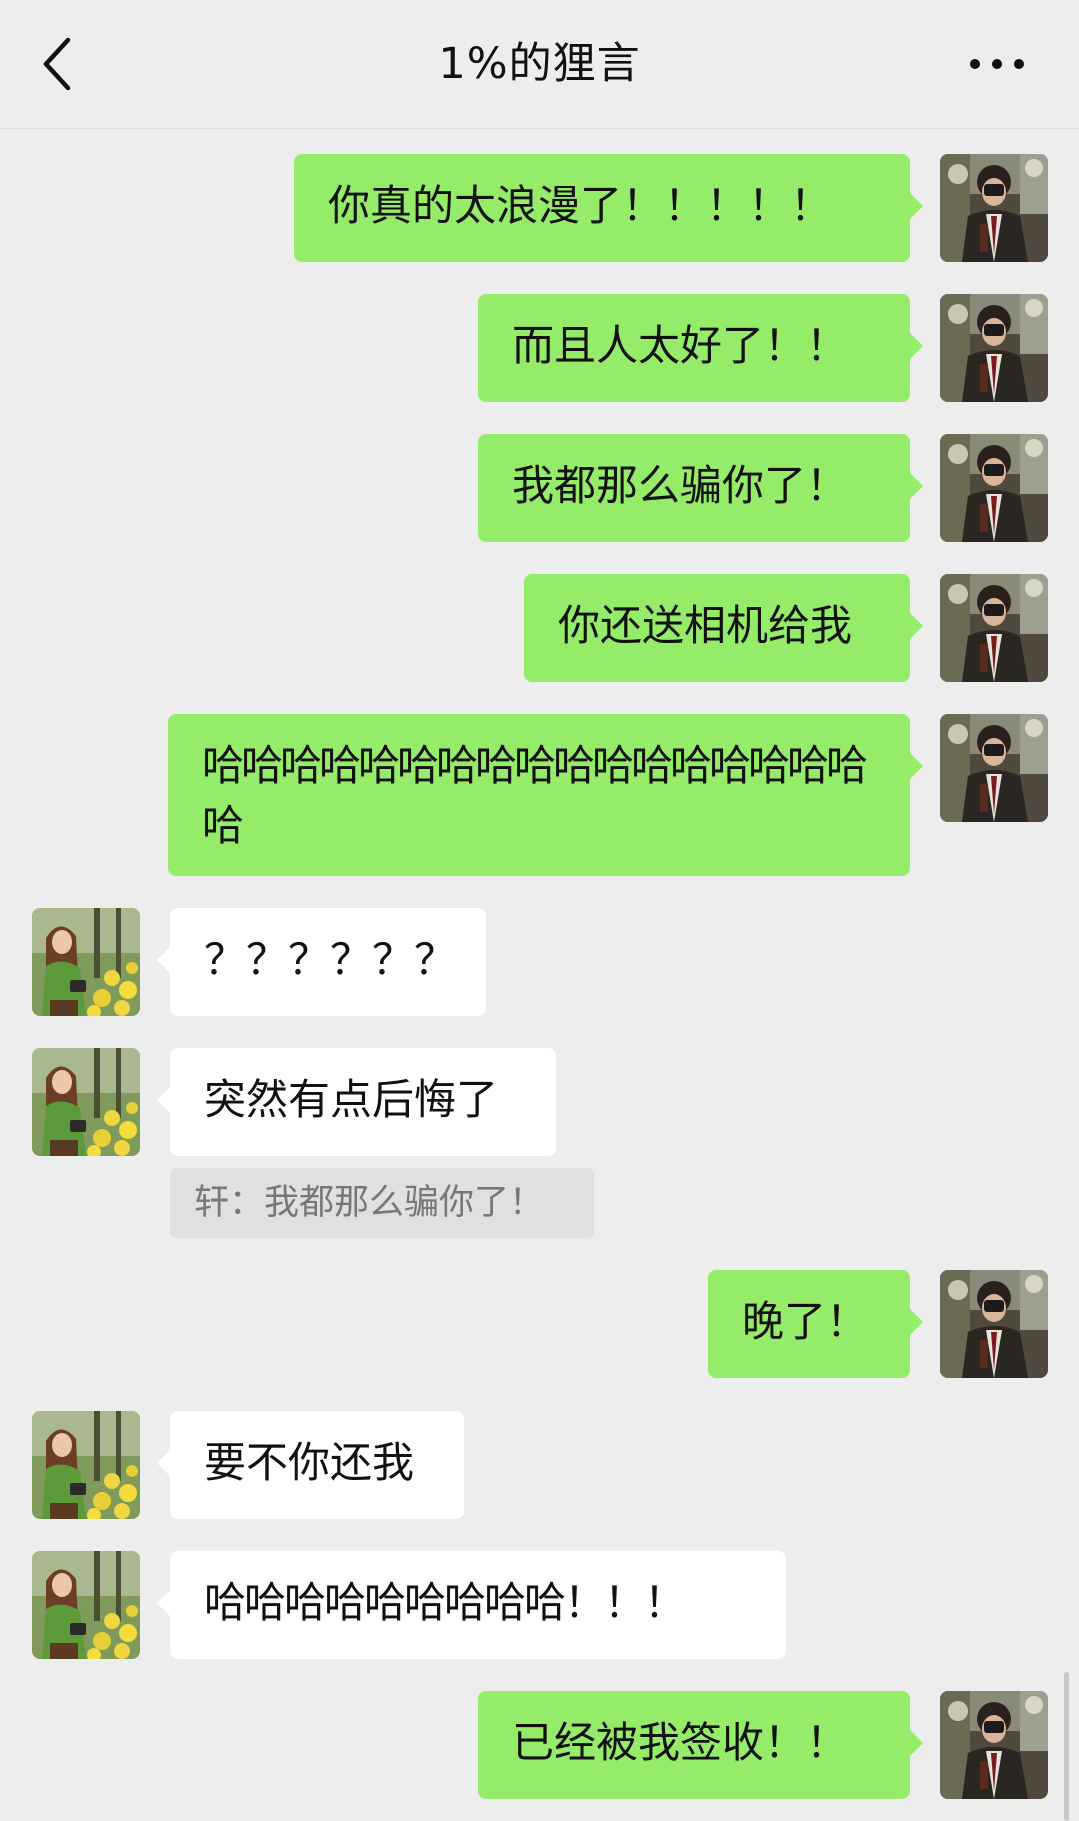 This screenshot has width=1079, height=1821. Describe the element at coordinates (330, 959) in the screenshot. I see `message-text: ？？？？？？` at that location.